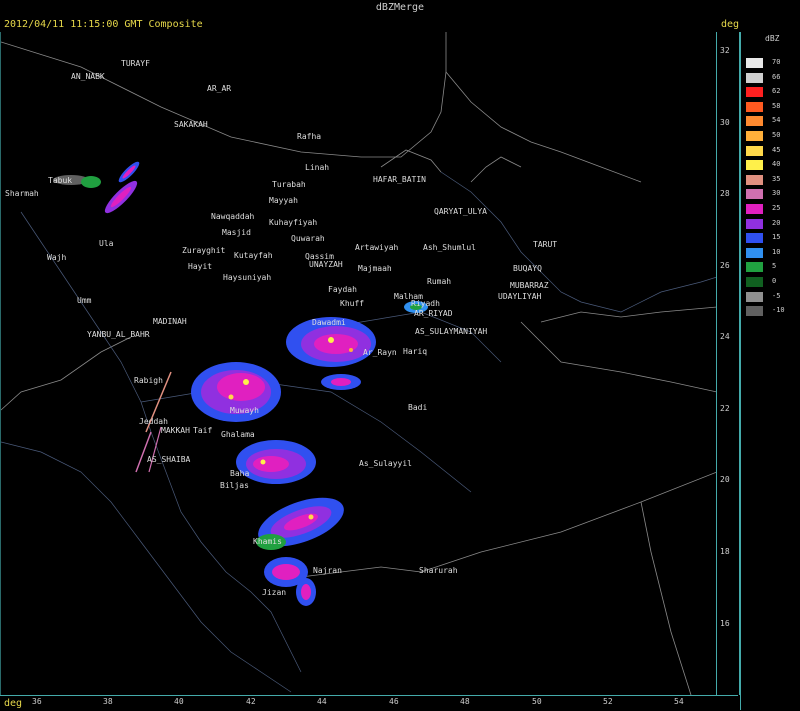 The width and height of the screenshot is (800, 711). I want to click on longitude-axis: 36 38 40 42 44 46 48 50 52 54, so click(369, 703).